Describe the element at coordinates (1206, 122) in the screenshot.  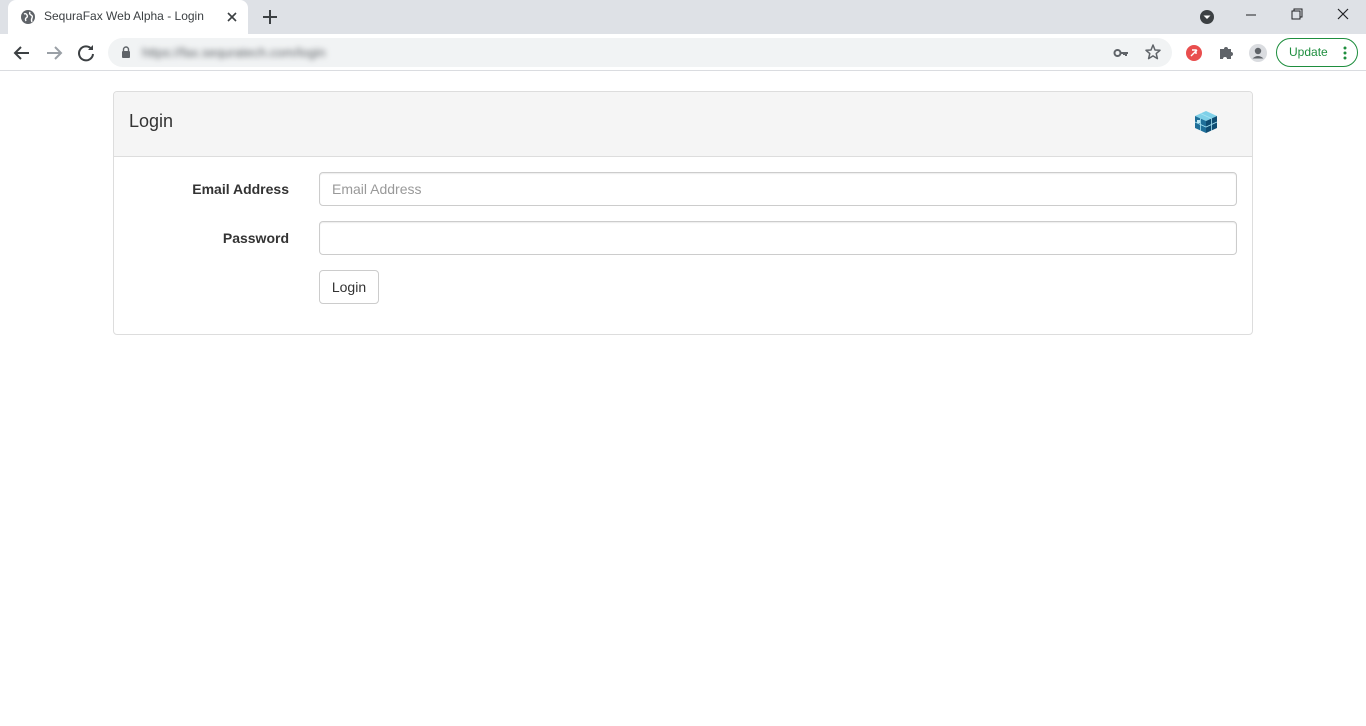
I see `cube-logo-icon` at that location.